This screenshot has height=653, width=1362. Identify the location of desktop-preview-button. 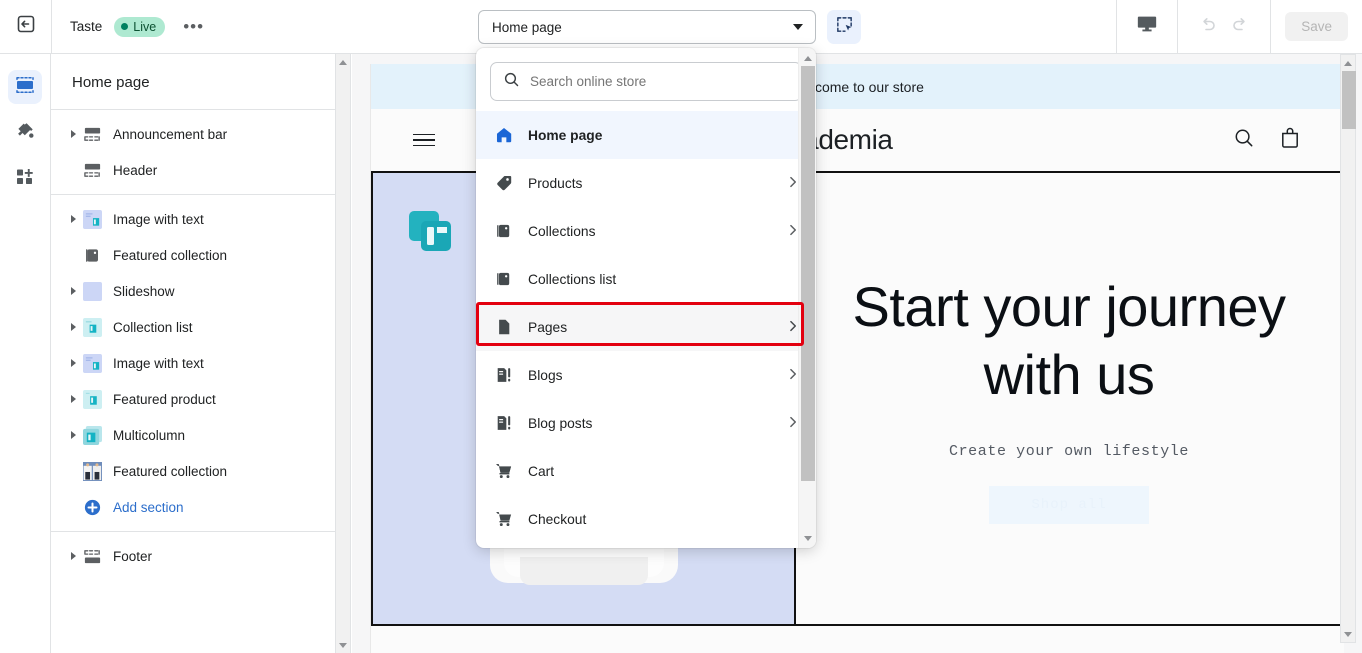
(1147, 27).